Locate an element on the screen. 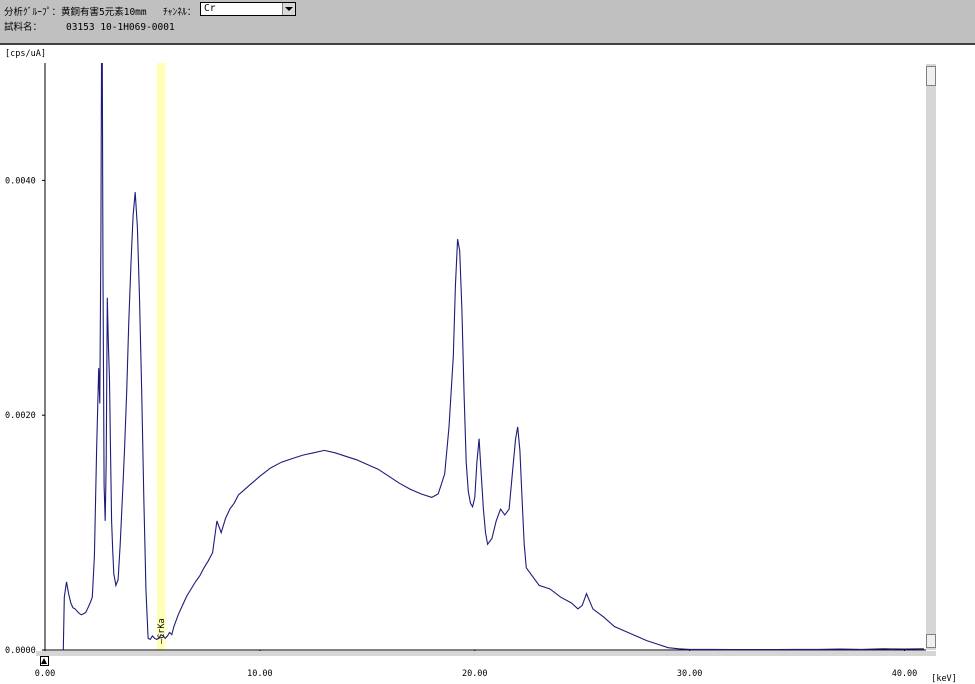 The image size is (975, 684). scroll-down-handle is located at coordinates (931, 641).